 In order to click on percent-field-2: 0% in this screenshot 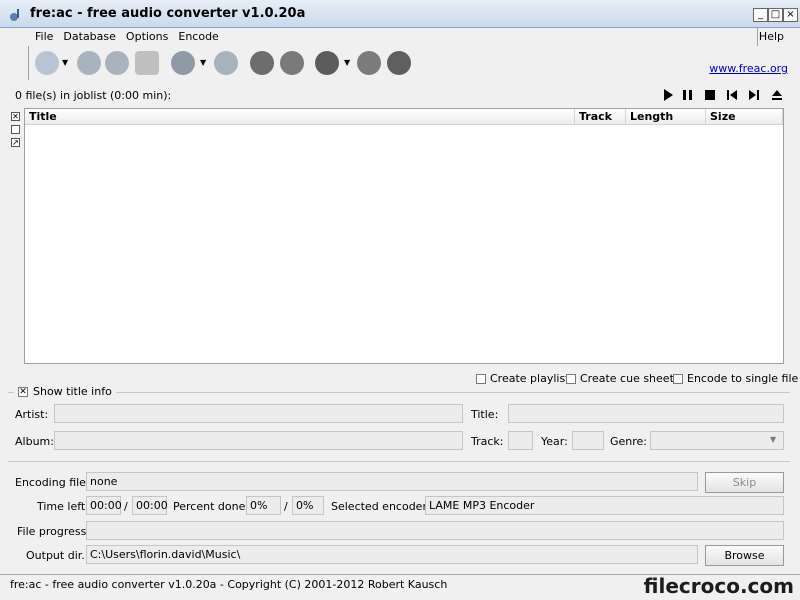, I will do `click(308, 505)`.